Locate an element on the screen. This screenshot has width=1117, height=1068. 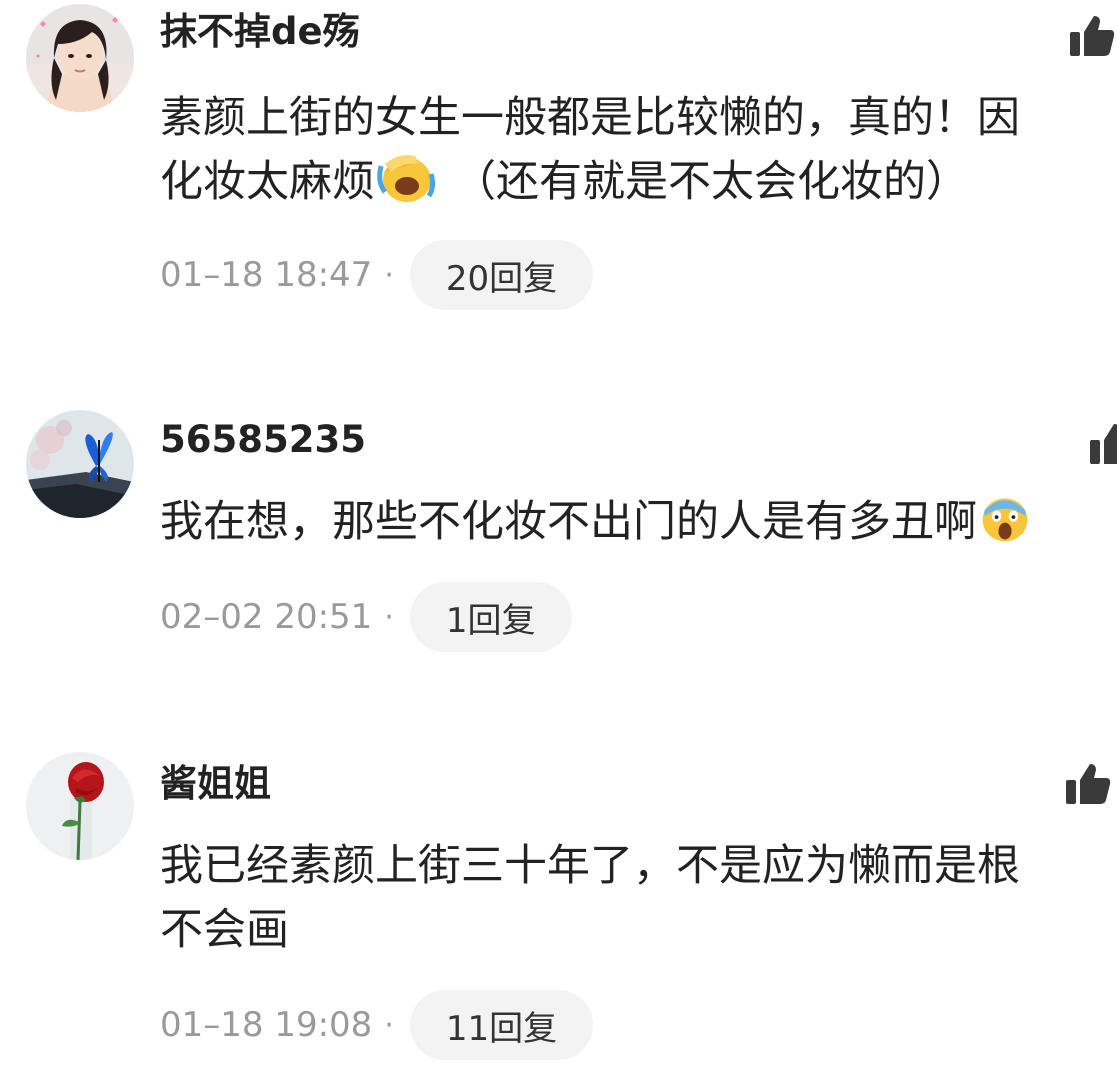
reply-count-button: 20回复 is located at coordinates (501, 275).